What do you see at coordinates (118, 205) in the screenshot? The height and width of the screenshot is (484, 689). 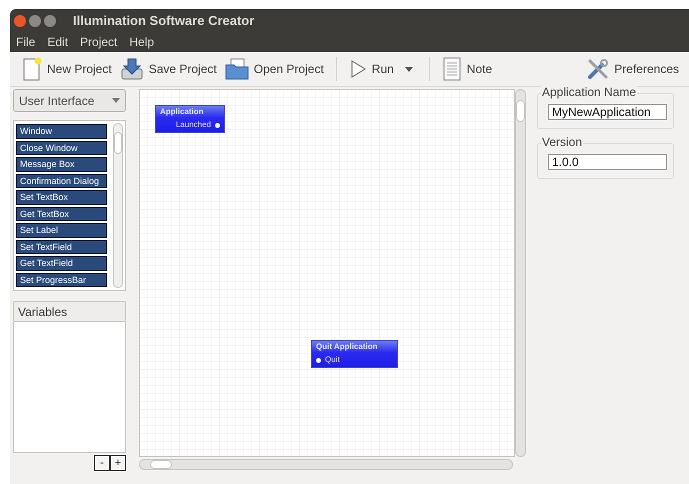 I see `scrollbar` at bounding box center [118, 205].